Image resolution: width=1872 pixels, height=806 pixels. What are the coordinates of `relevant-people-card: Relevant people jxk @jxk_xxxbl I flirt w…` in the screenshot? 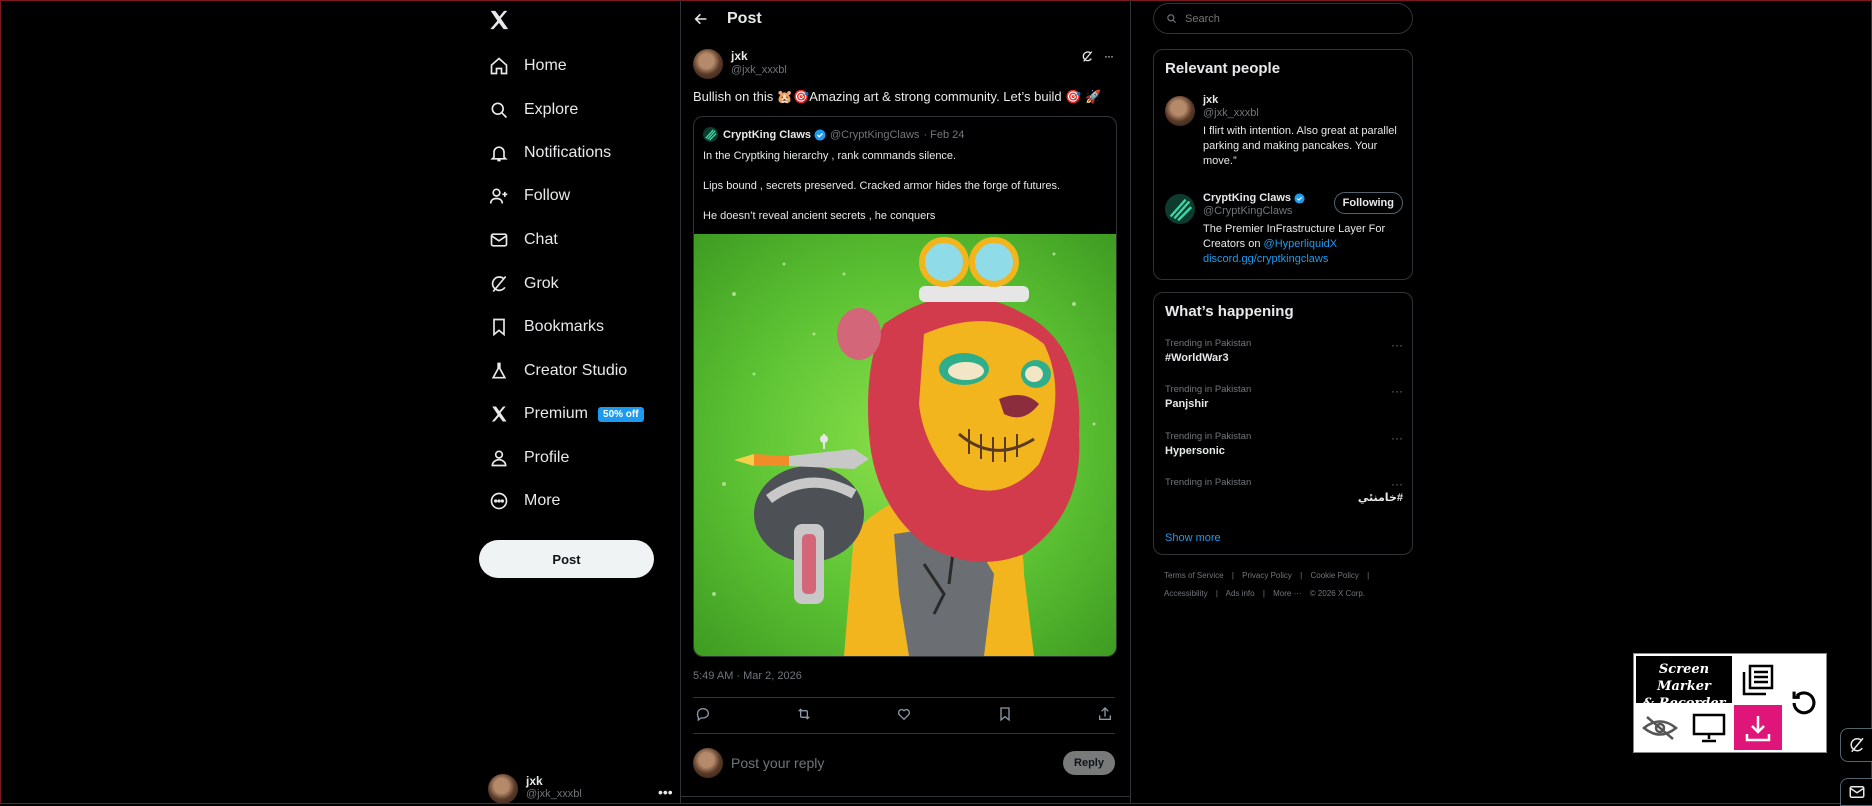 It's located at (1283, 164).